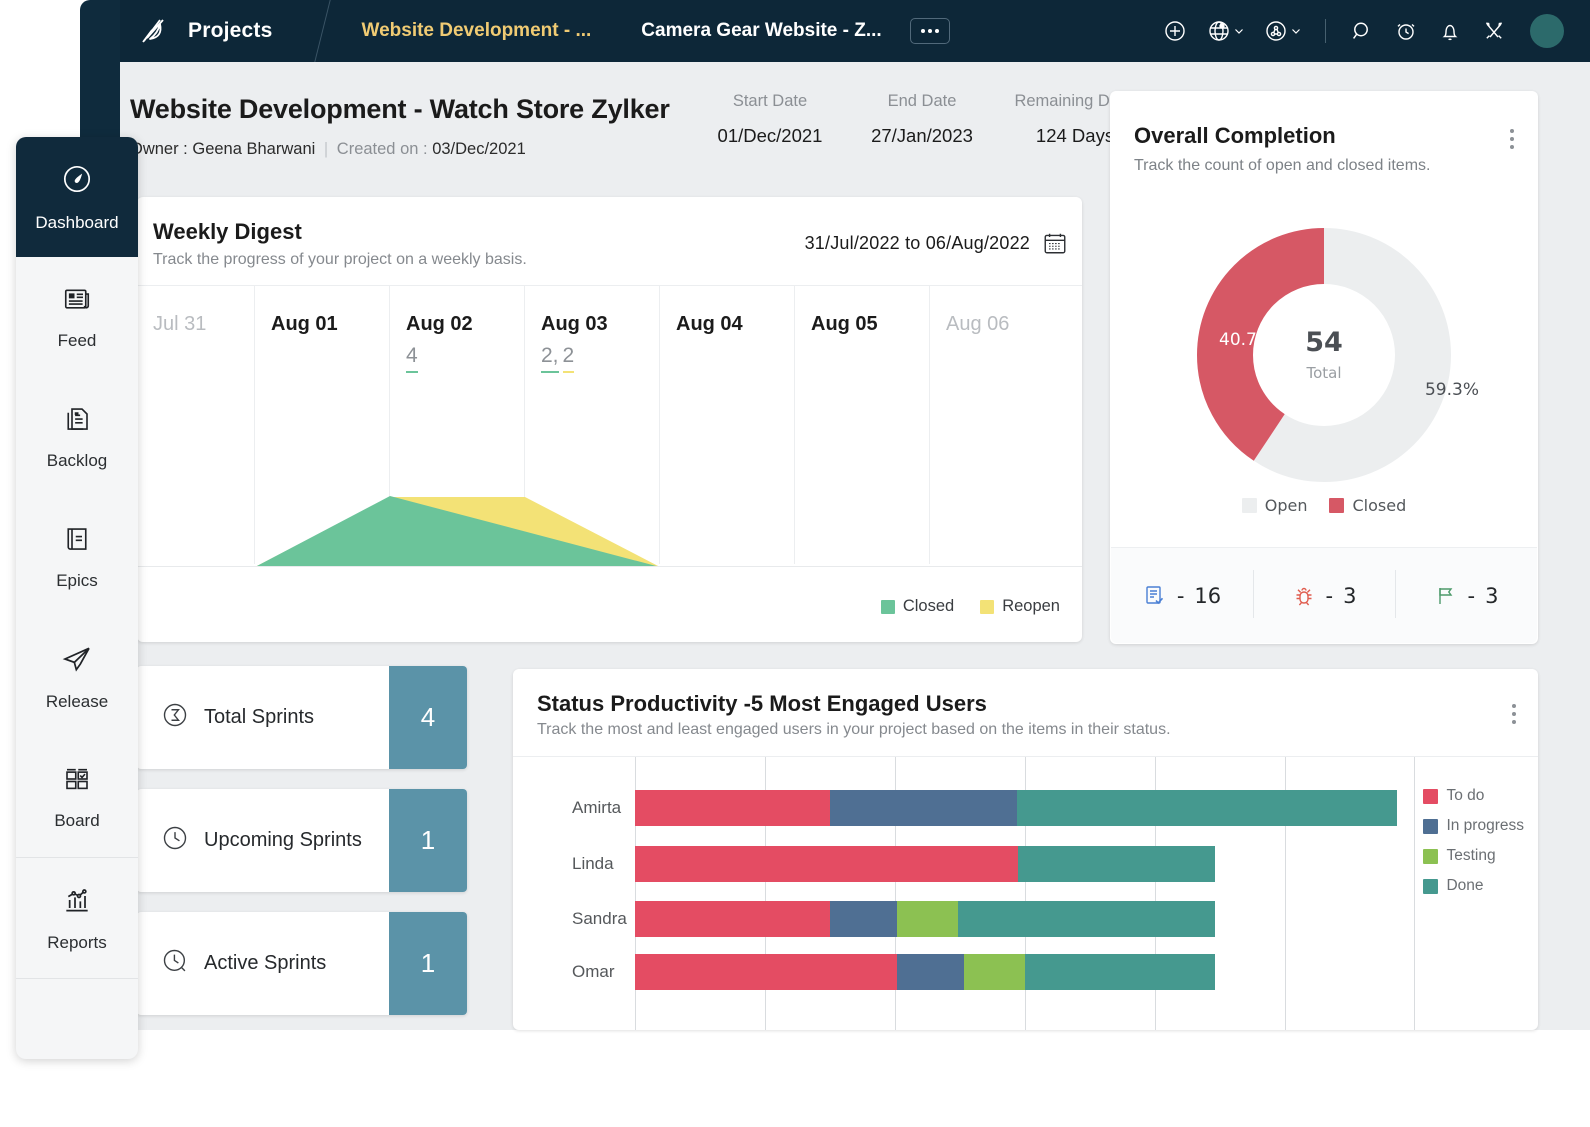  What do you see at coordinates (593, 863) in the screenshot?
I see `user-name: Linda` at bounding box center [593, 863].